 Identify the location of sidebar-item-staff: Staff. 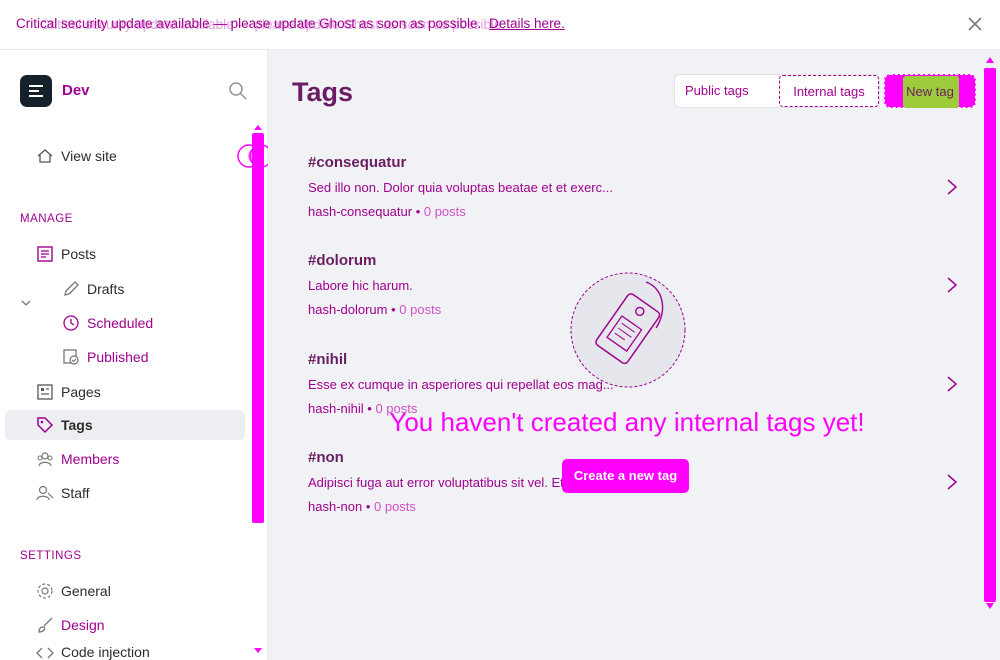
(63, 493).